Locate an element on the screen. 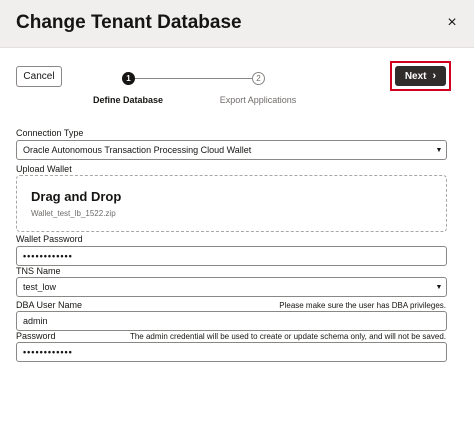 The image size is (474, 437). dba-user-name-field: admin is located at coordinates (231, 321).